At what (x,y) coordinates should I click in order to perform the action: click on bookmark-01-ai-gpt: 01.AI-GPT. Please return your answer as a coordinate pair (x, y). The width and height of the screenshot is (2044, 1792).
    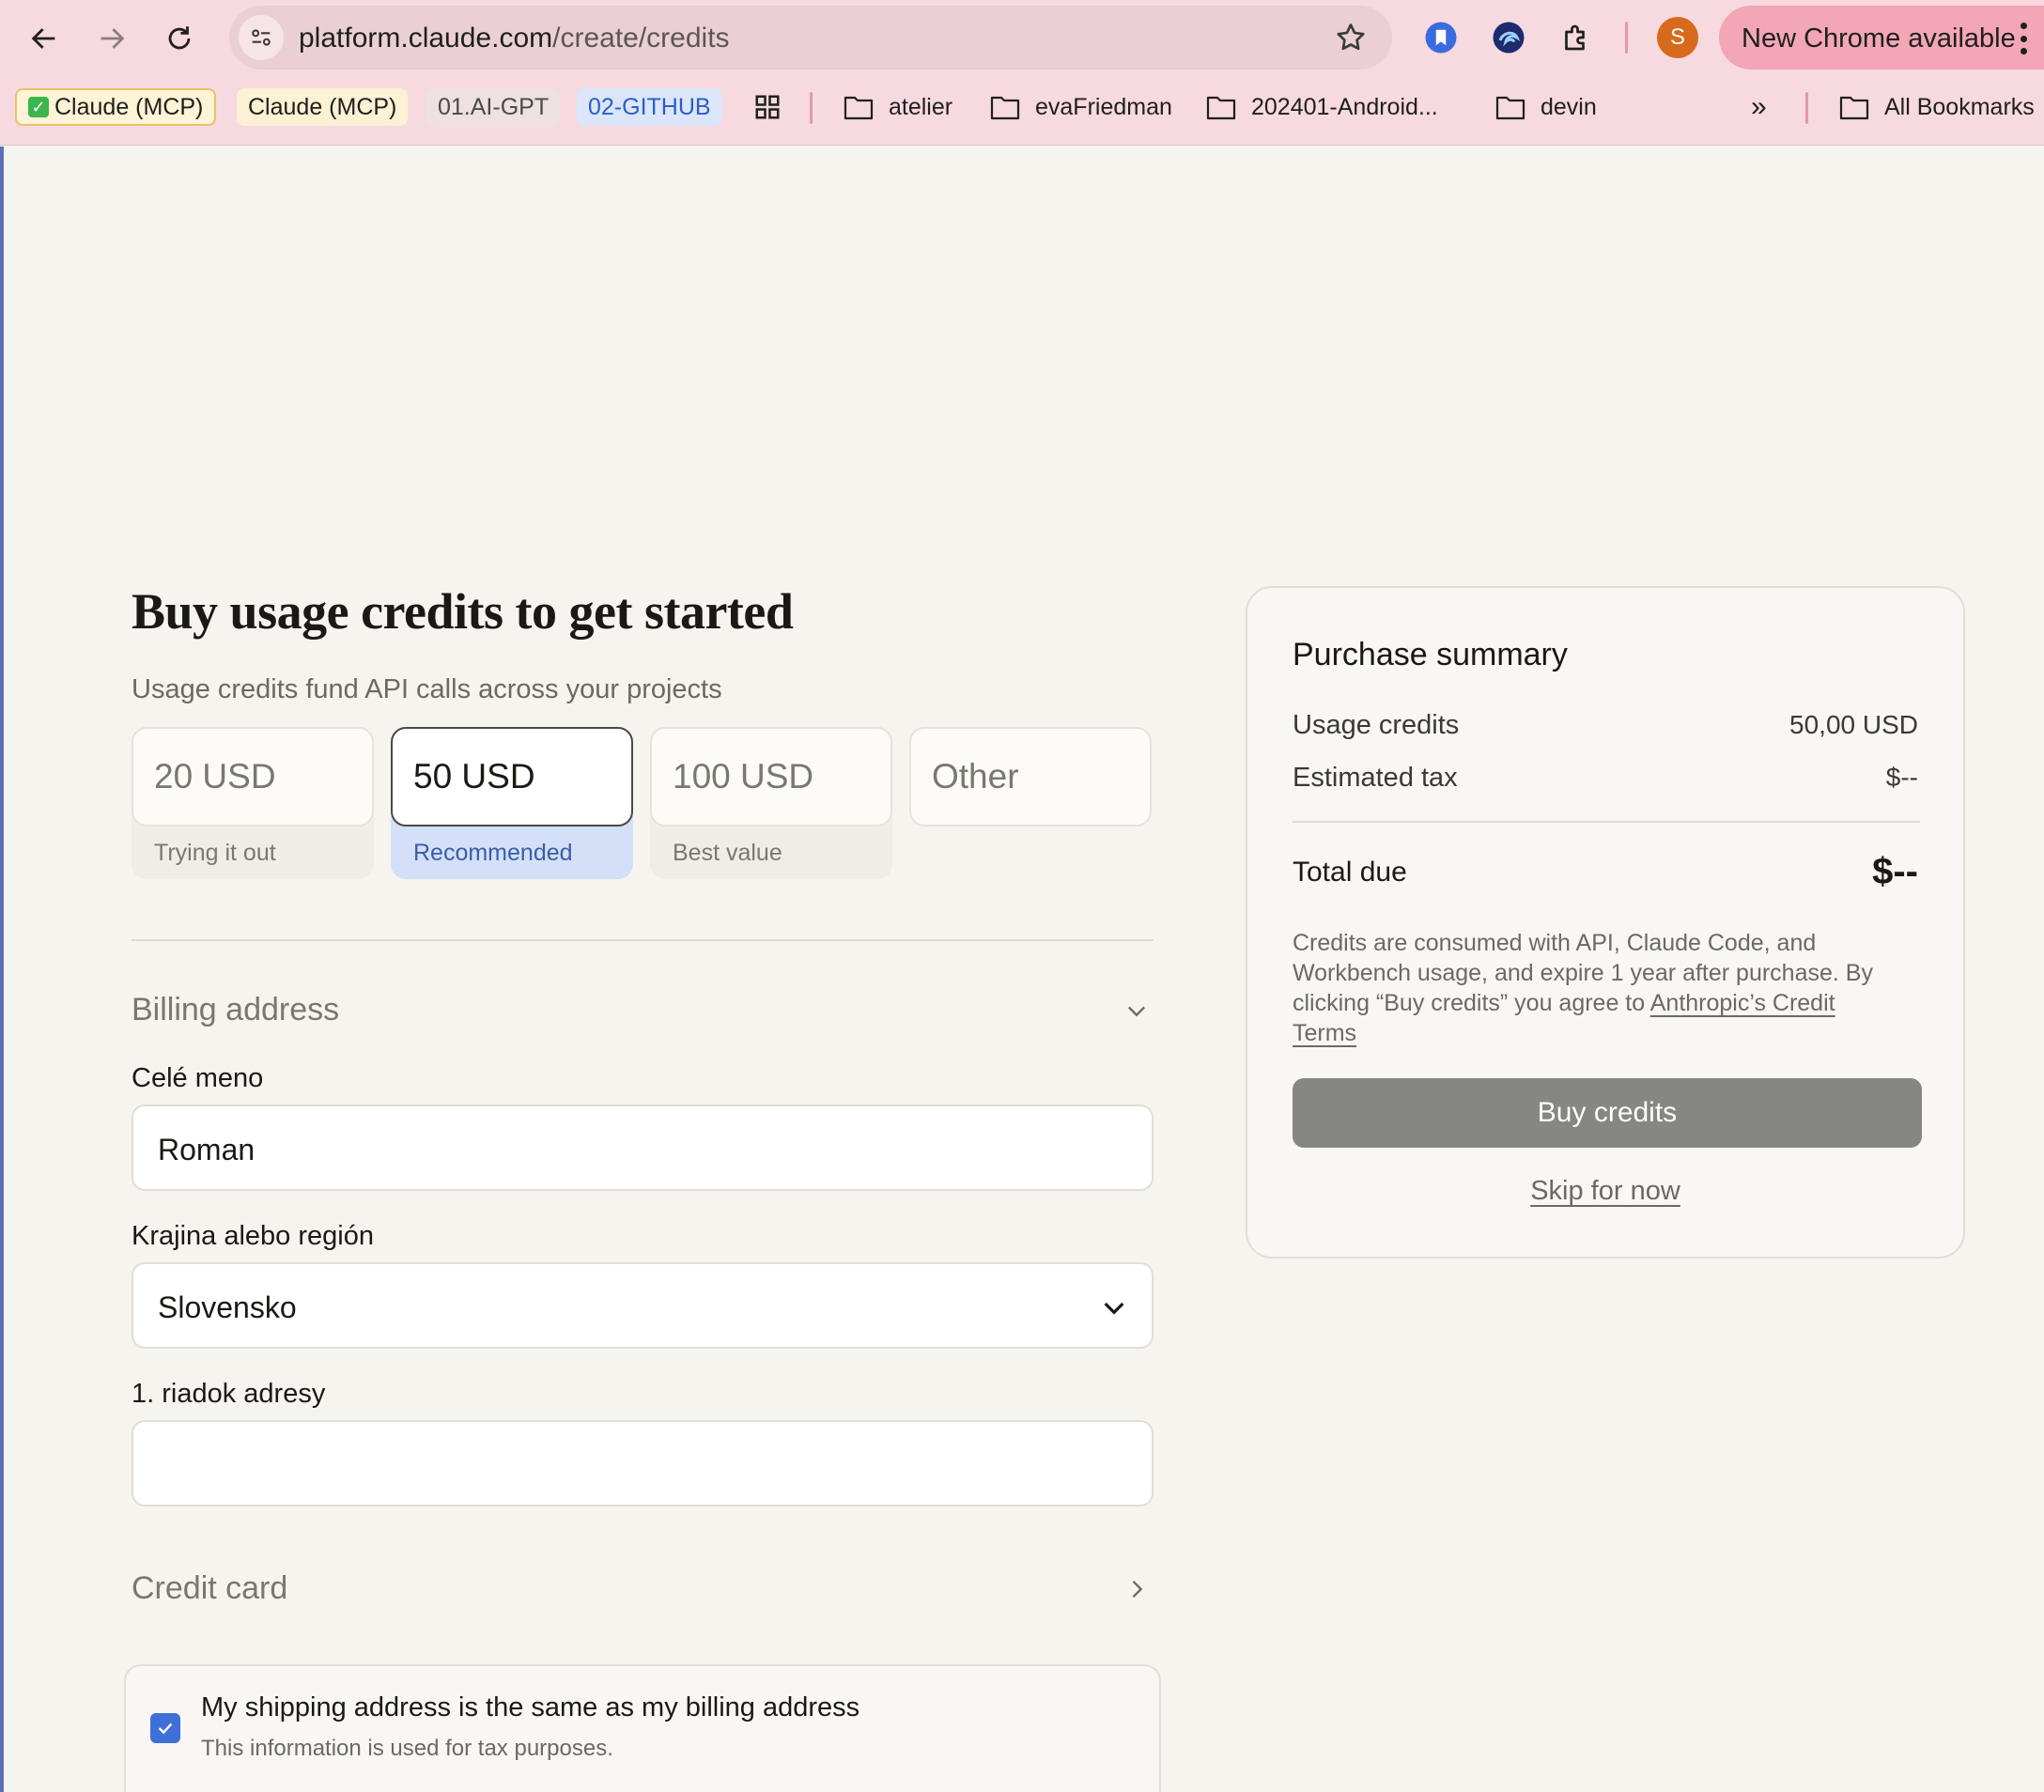
    Looking at the image, I should click on (493, 107).